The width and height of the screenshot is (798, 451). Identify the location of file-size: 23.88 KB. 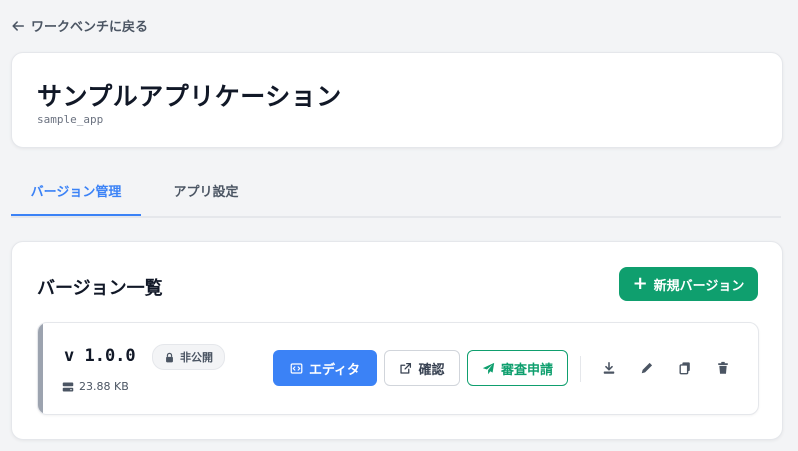
(95, 386).